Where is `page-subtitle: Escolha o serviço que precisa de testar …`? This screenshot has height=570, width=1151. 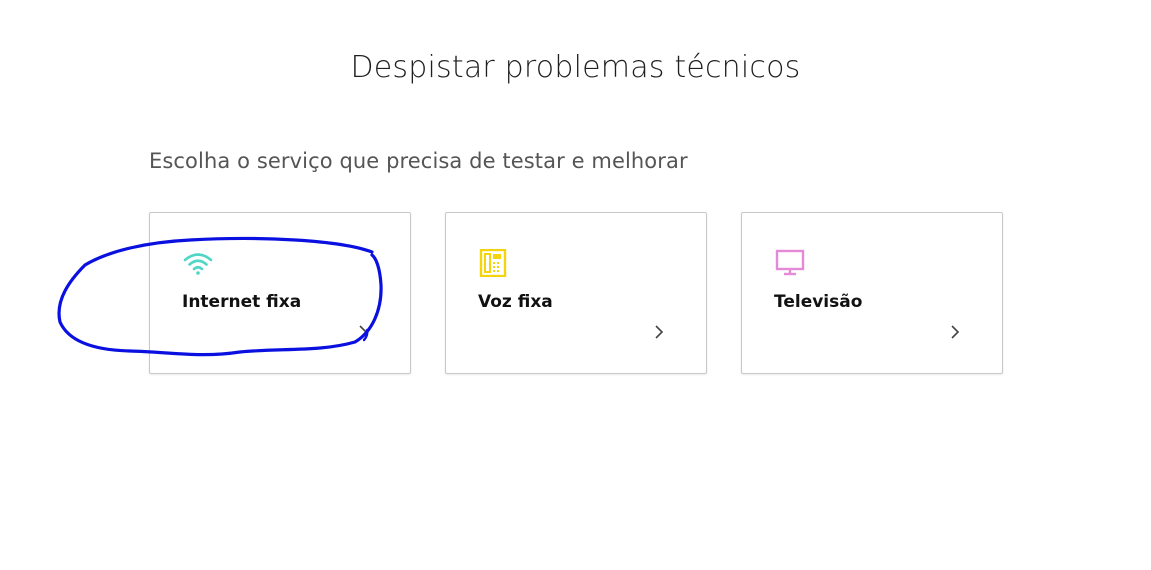
page-subtitle: Escolha o serviço que precisa de testar … is located at coordinates (418, 161).